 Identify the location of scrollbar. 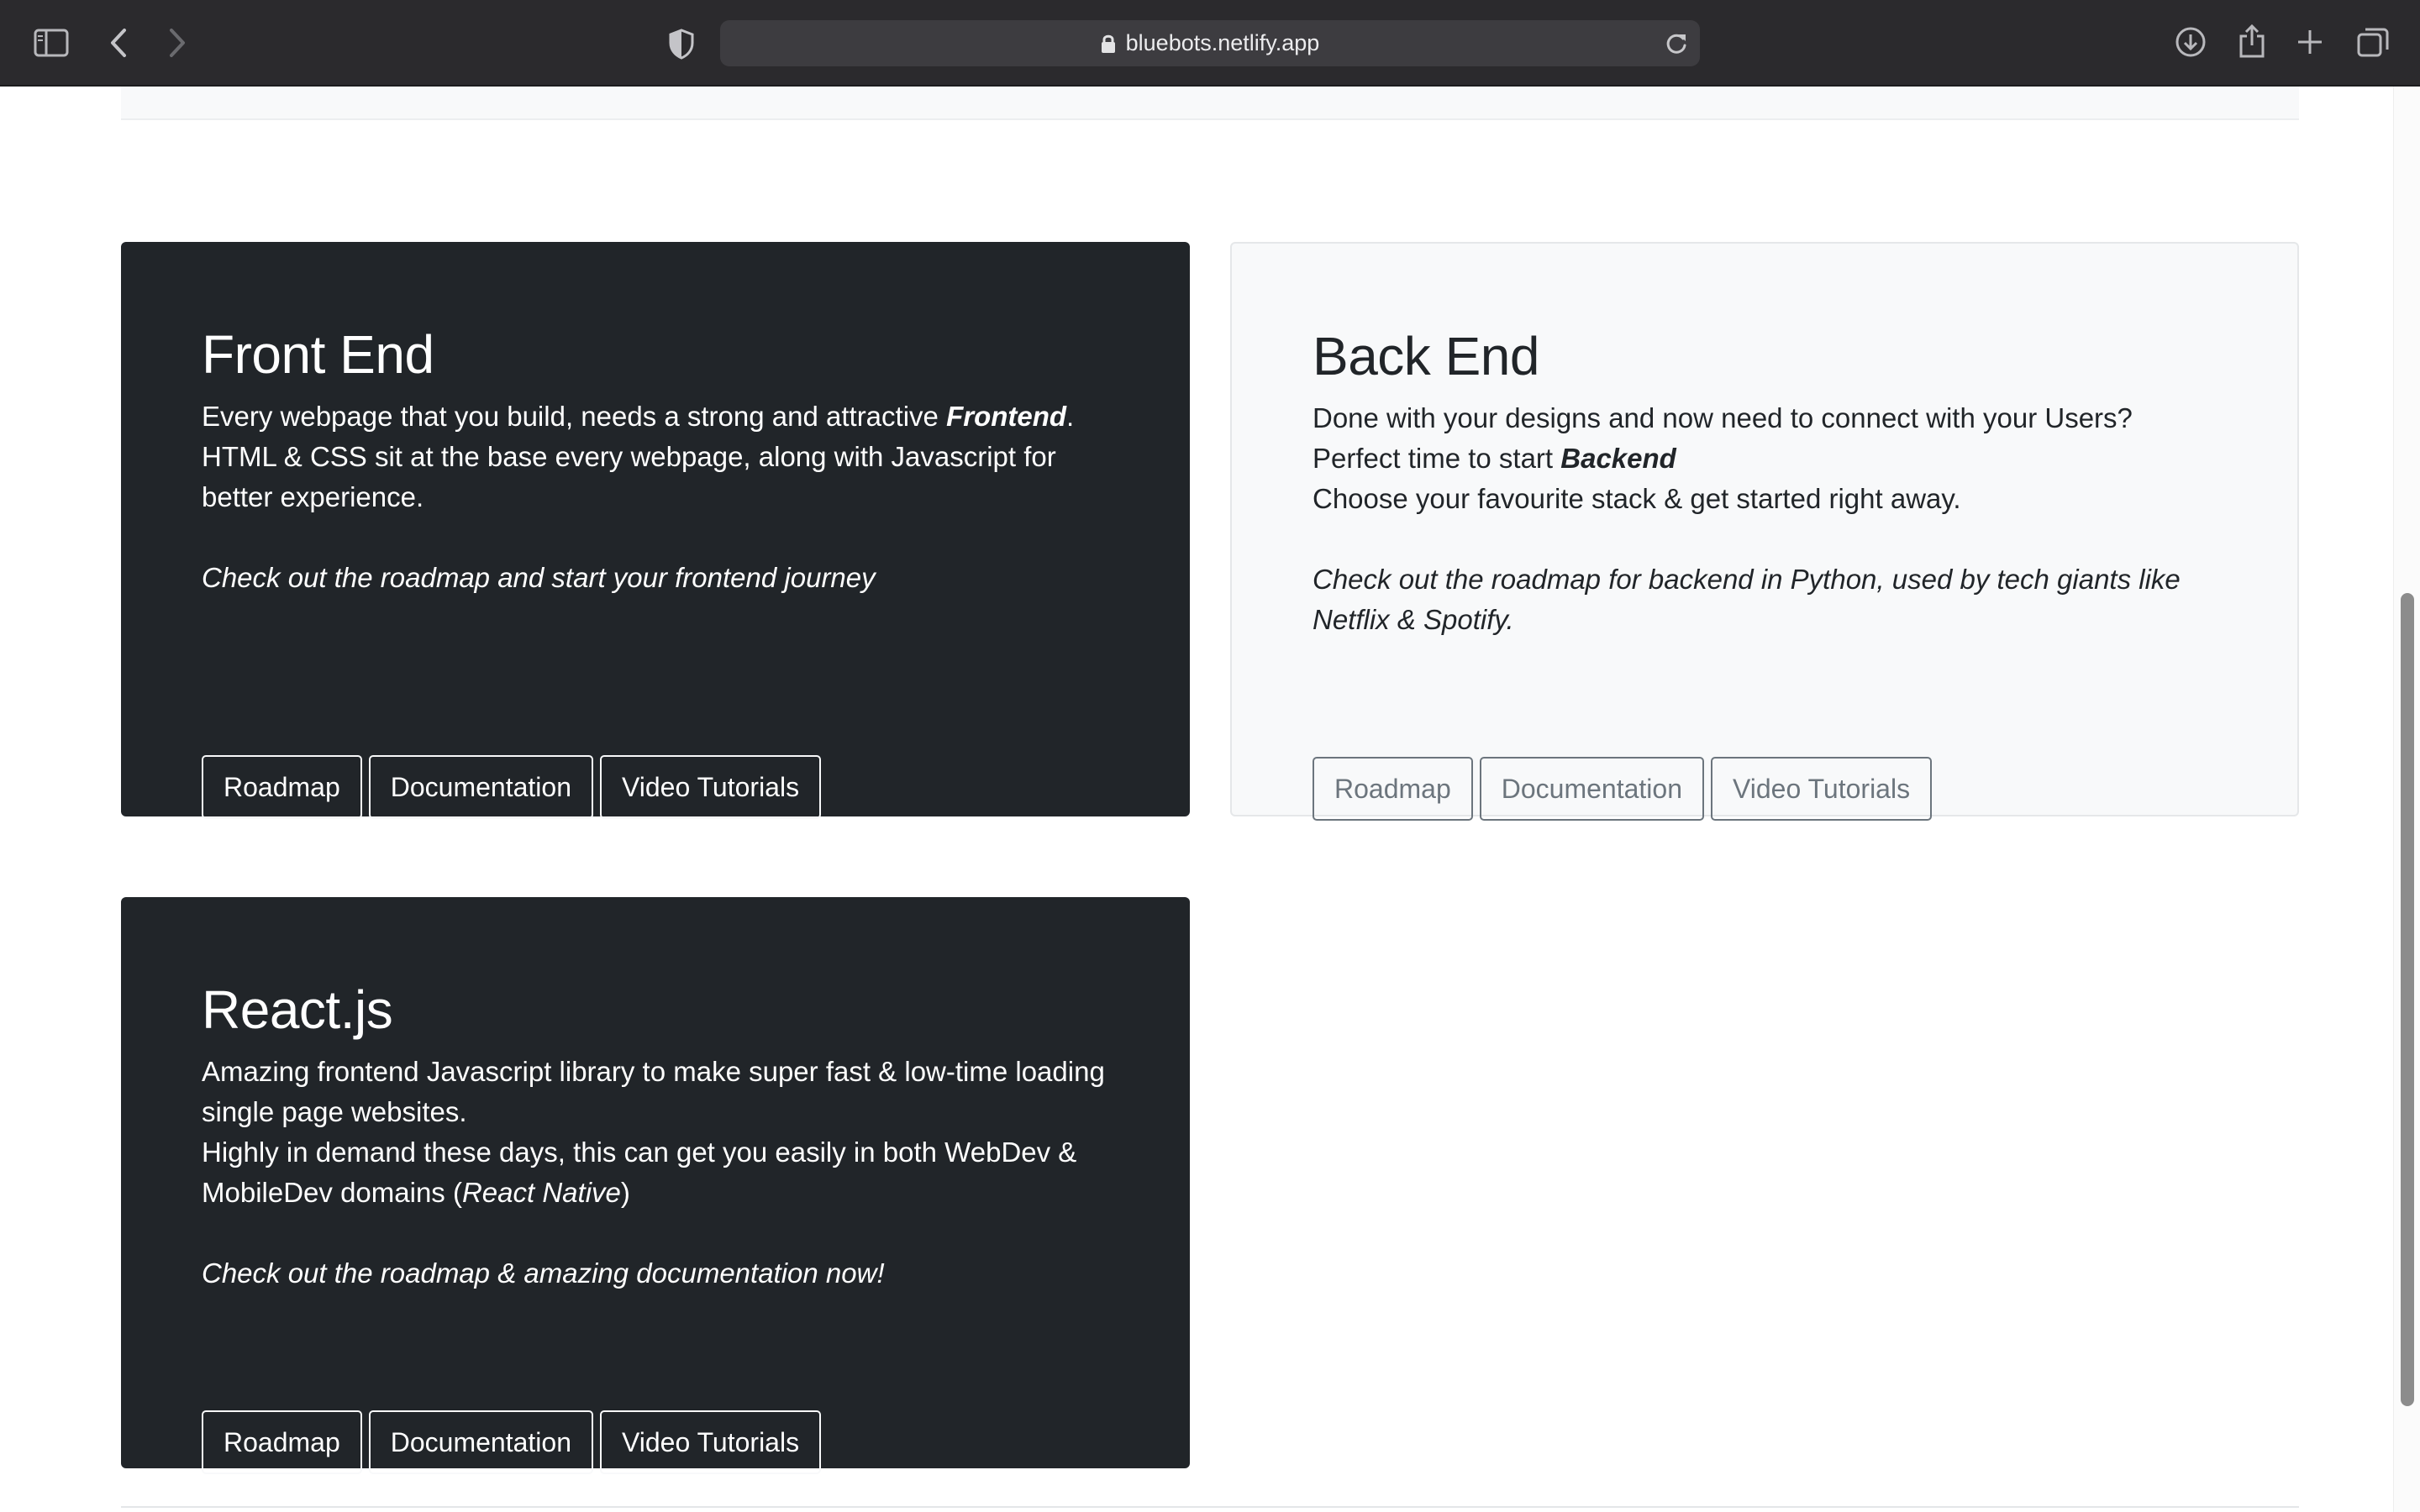
(2406, 799).